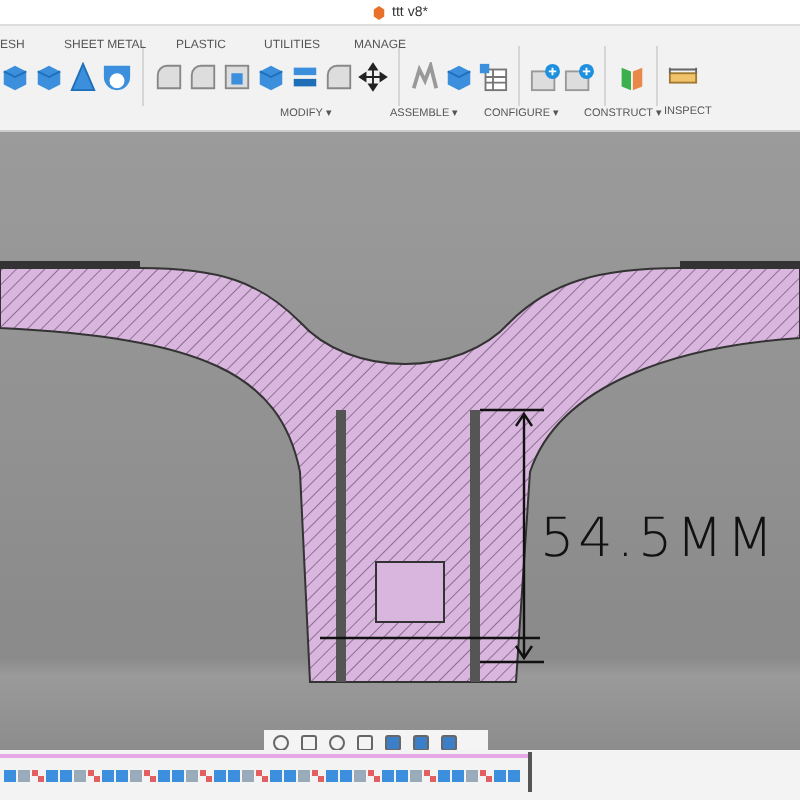  What do you see at coordinates (373, 76) in the screenshot?
I see `move-icon` at bounding box center [373, 76].